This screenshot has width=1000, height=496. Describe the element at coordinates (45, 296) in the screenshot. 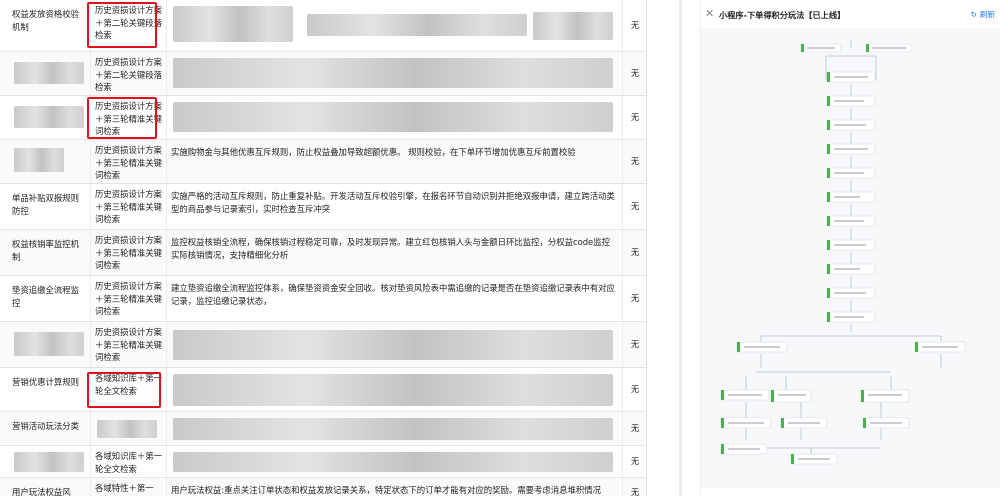

I see `cell-name: 垫资追缴全流程监控` at that location.